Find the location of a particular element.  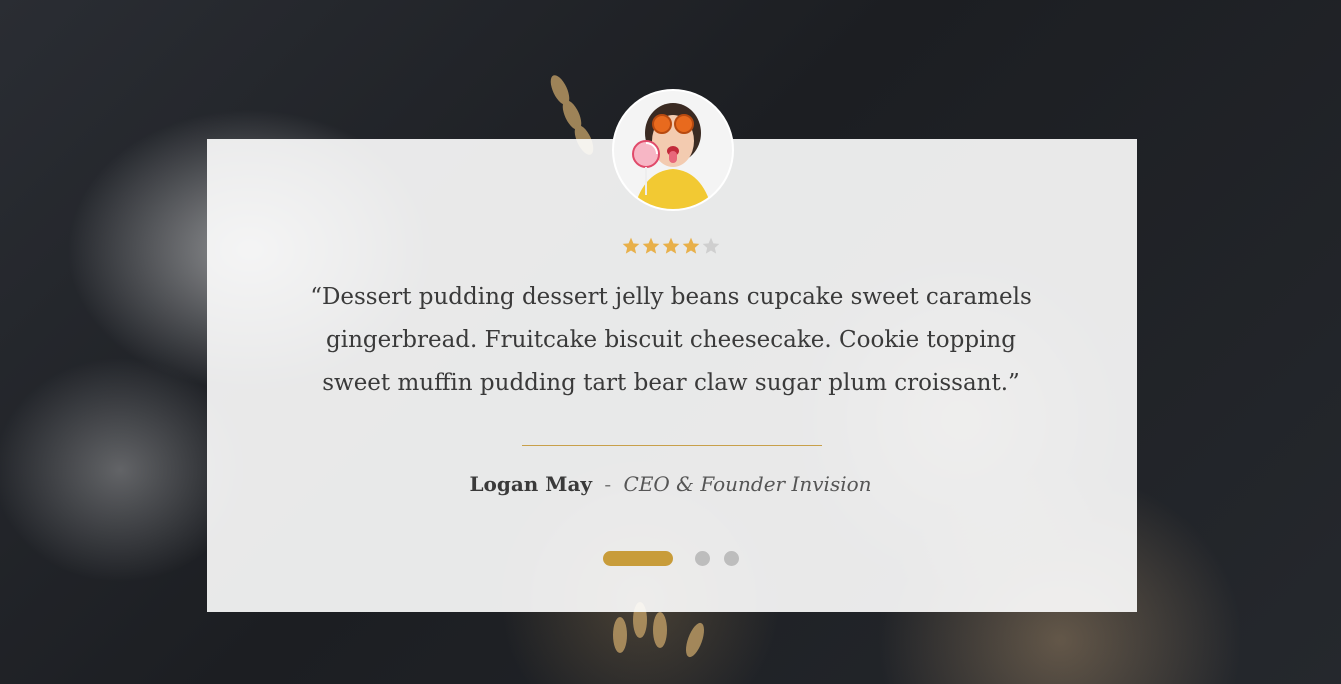

slider-pagination is located at coordinates (670, 558).